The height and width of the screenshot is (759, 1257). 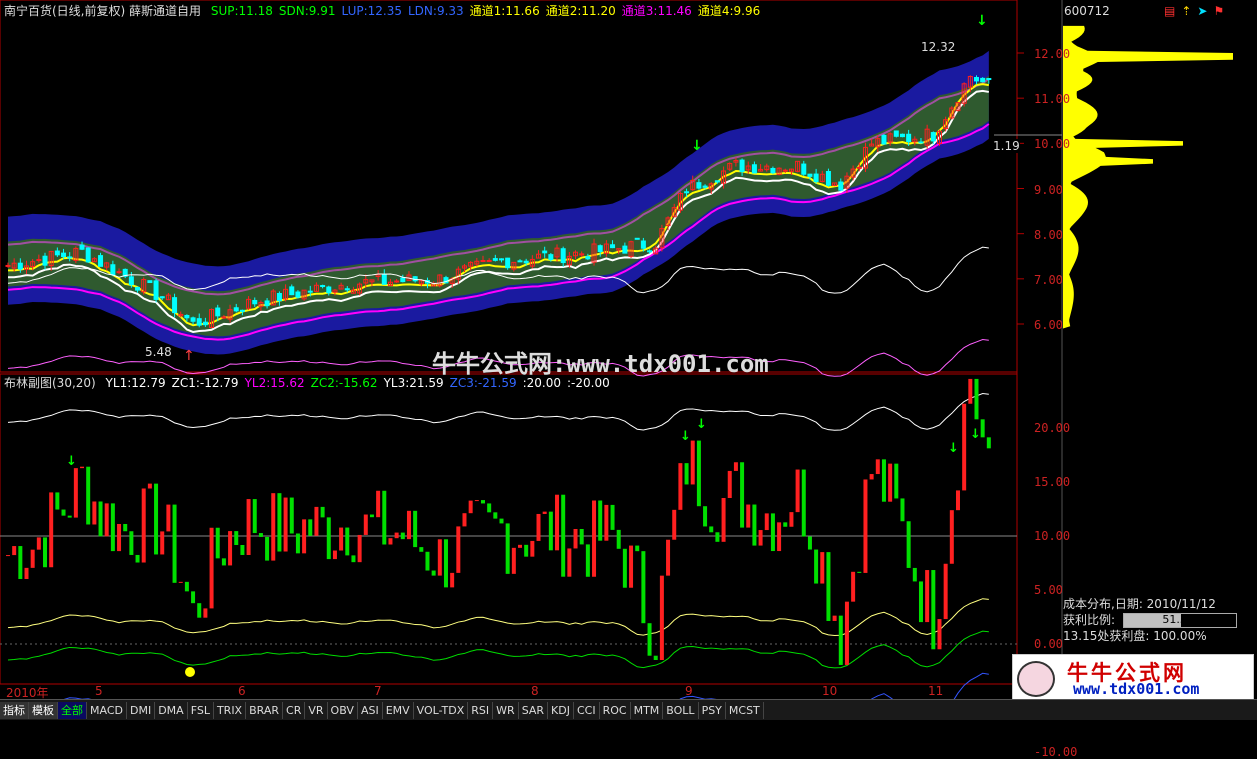 I want to click on indicator-tab: PSY, so click(x=712, y=710).